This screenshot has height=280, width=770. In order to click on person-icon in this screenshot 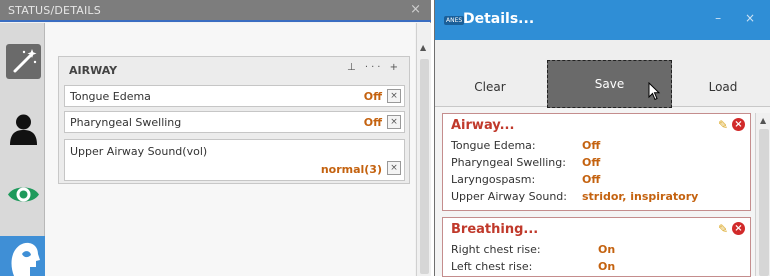, I will do `click(23, 128)`.